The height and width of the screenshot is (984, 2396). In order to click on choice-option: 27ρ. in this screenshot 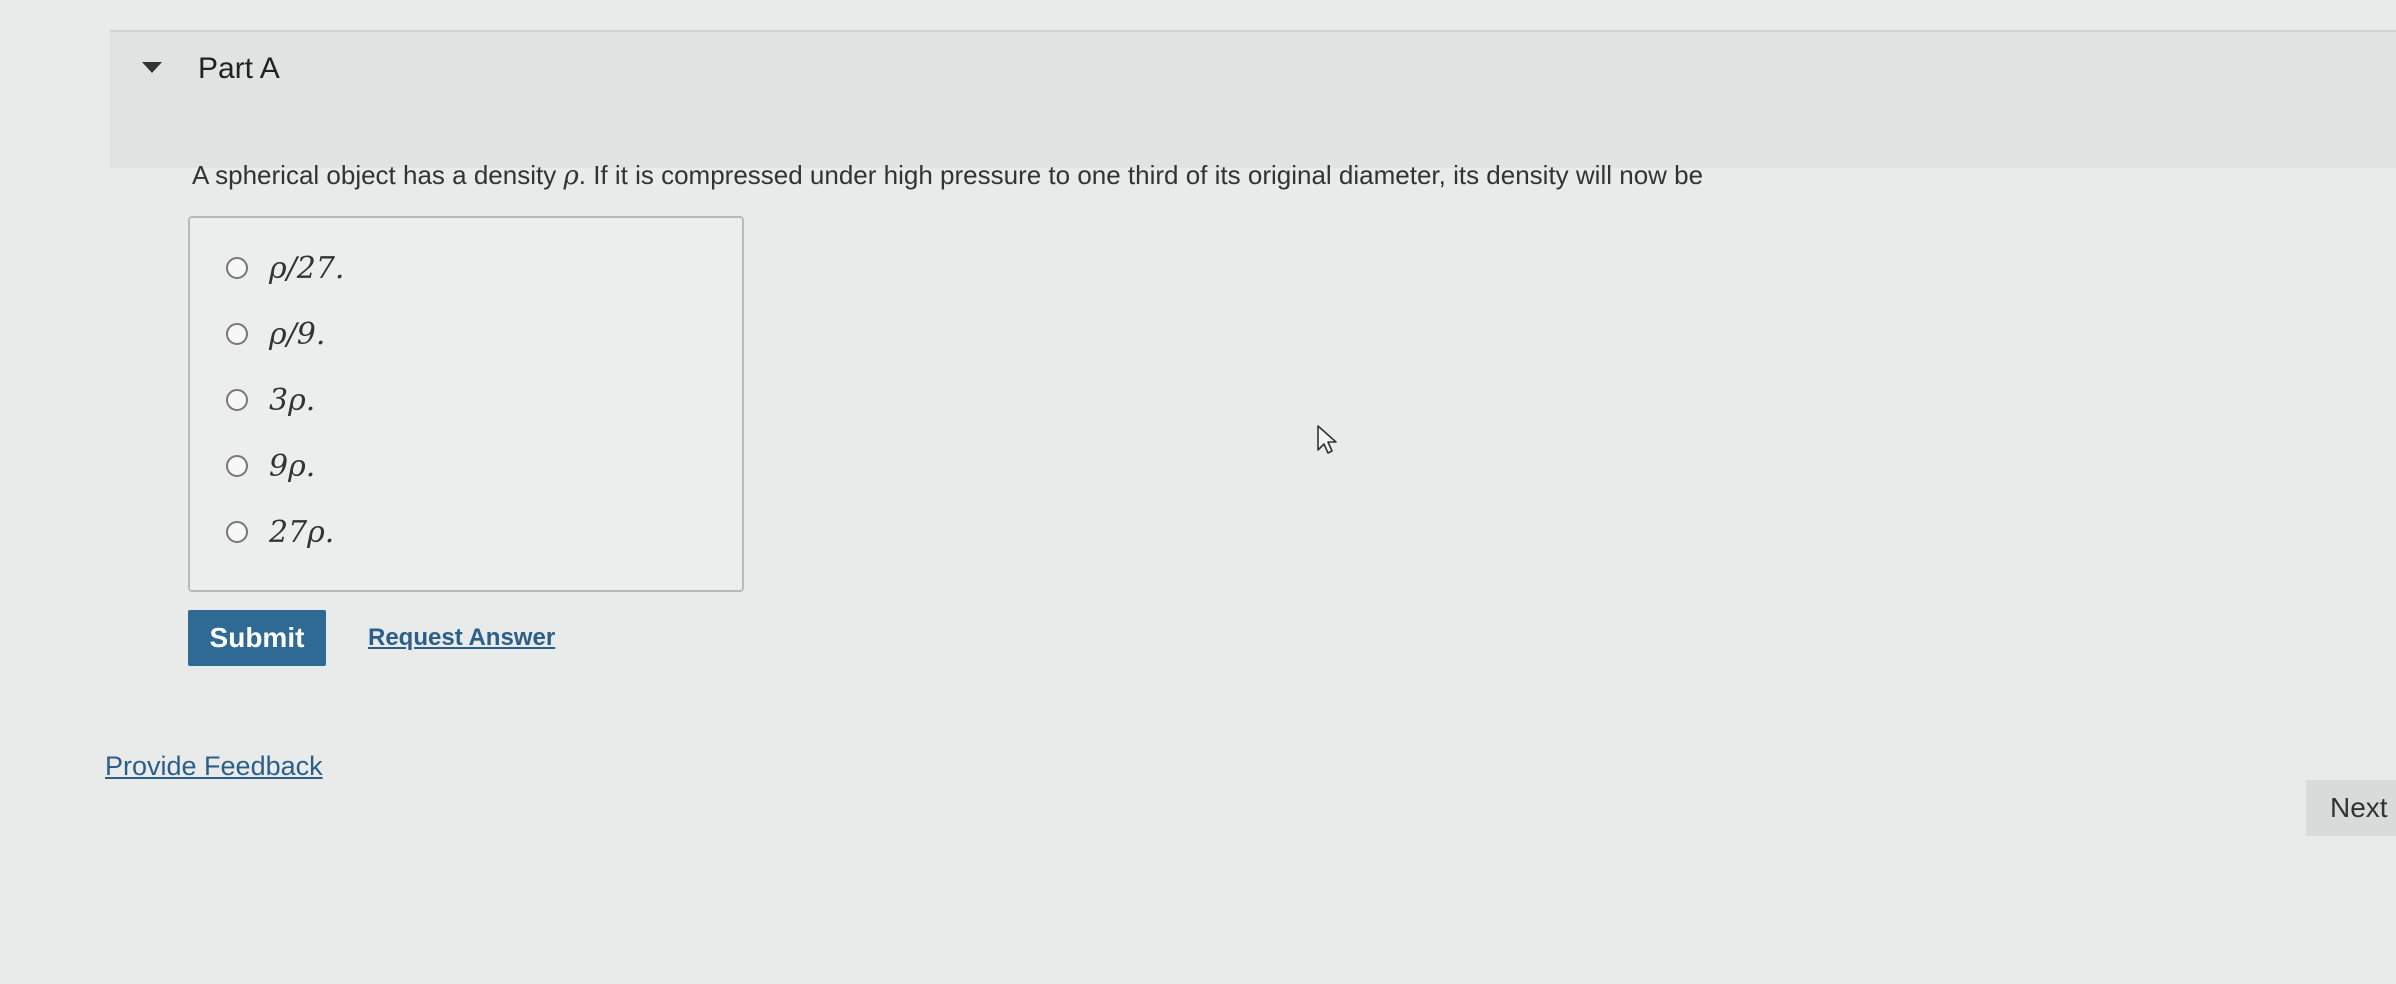, I will do `click(280, 532)`.